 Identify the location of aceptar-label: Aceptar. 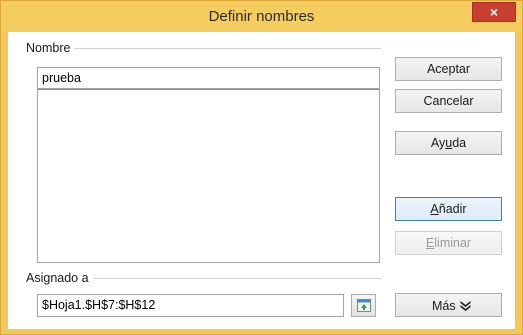
(448, 69).